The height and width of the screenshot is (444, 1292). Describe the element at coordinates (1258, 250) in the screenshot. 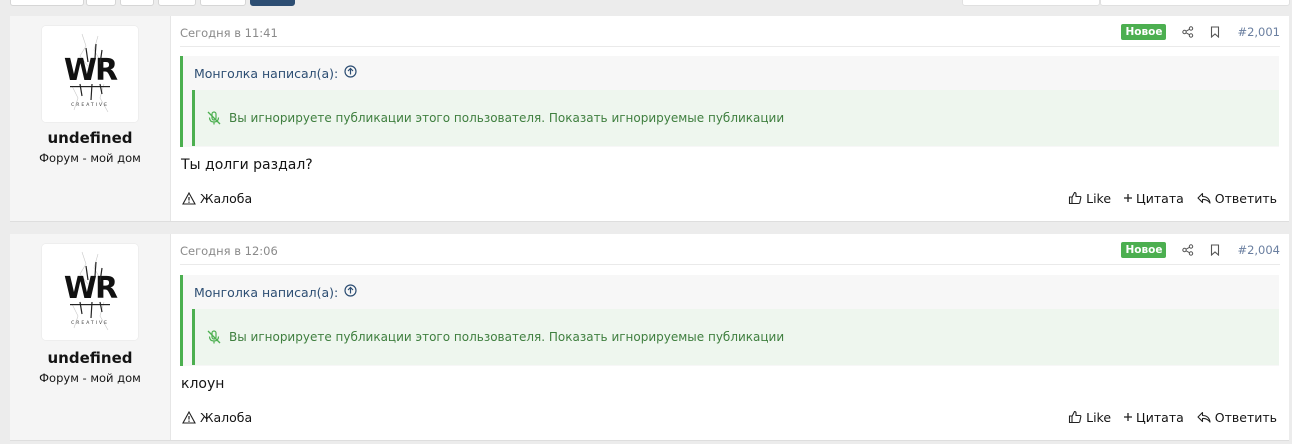

I see `post-number: #2,004` at that location.